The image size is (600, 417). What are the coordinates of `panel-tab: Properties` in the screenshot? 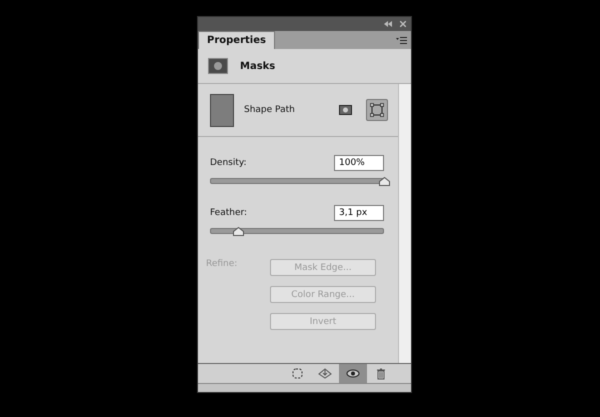 It's located at (236, 40).